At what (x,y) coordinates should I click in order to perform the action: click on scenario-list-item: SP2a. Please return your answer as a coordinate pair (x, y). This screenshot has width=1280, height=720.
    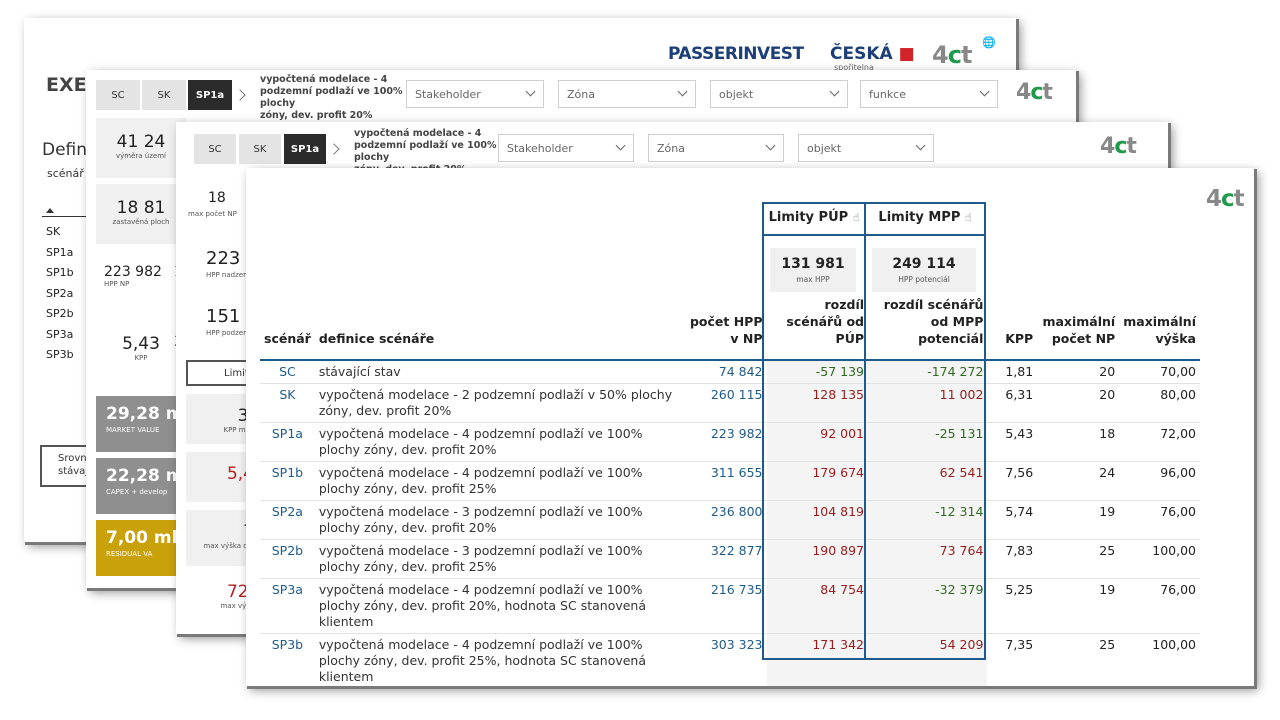
    Looking at the image, I should click on (60, 294).